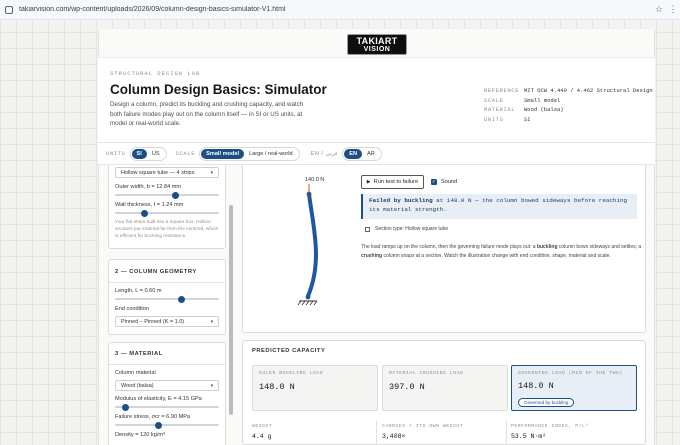  What do you see at coordinates (307, 303) in the screenshot?
I see `ground-hatch` at bounding box center [307, 303].